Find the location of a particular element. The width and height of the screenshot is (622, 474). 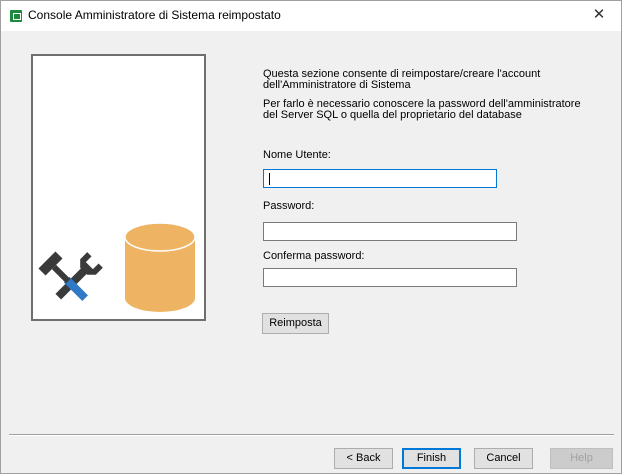

database-icon is located at coordinates (160, 267).